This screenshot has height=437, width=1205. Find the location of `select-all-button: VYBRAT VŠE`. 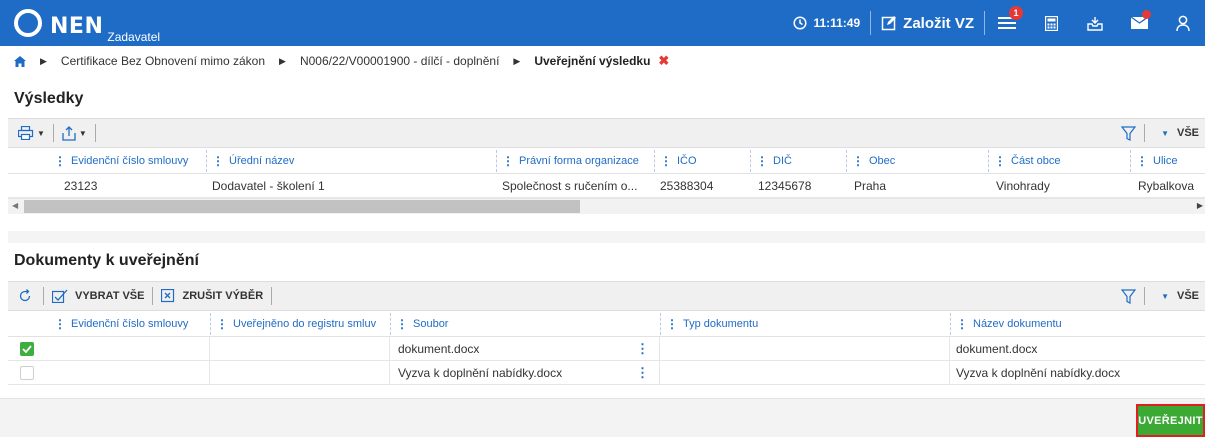

select-all-button: VYBRAT VŠE is located at coordinates (98, 296).